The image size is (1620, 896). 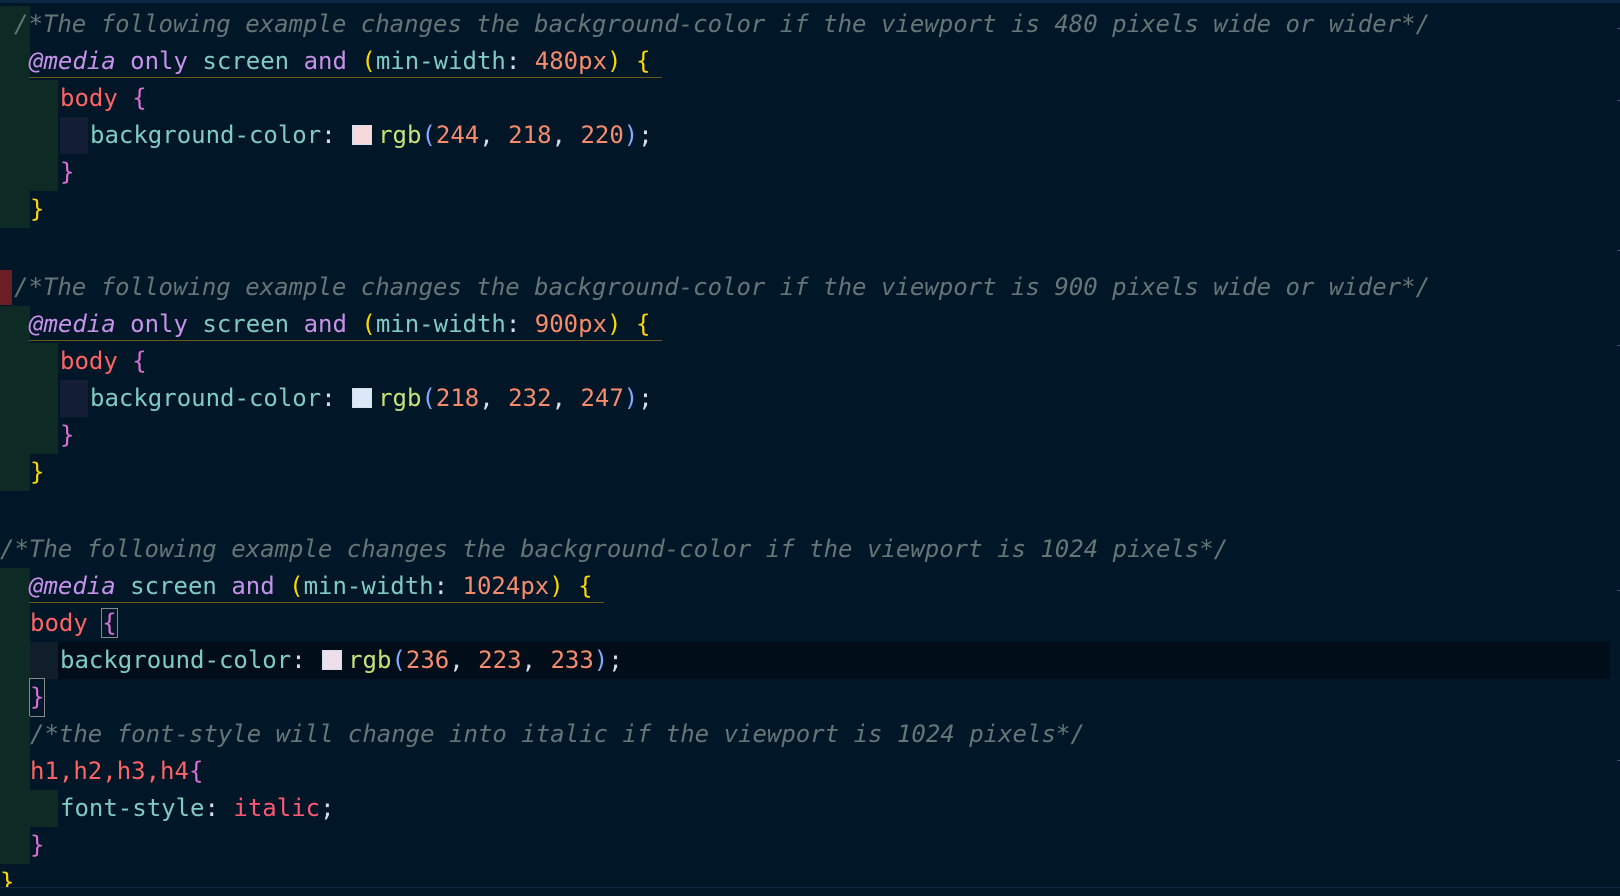 What do you see at coordinates (427, 660) in the screenshot?
I see `rgb-red: 236` at bounding box center [427, 660].